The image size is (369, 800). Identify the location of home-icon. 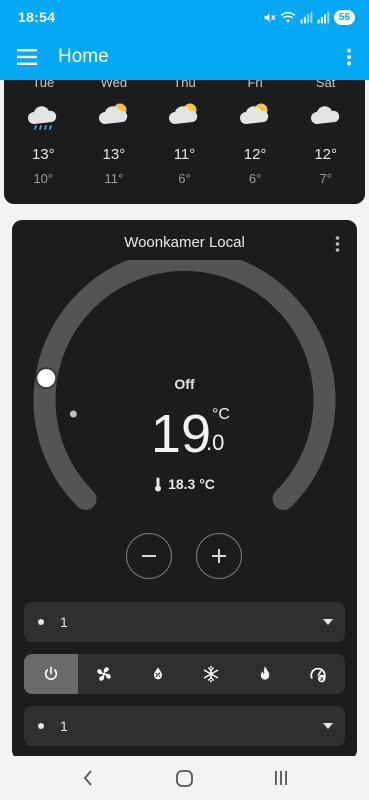
(184, 778).